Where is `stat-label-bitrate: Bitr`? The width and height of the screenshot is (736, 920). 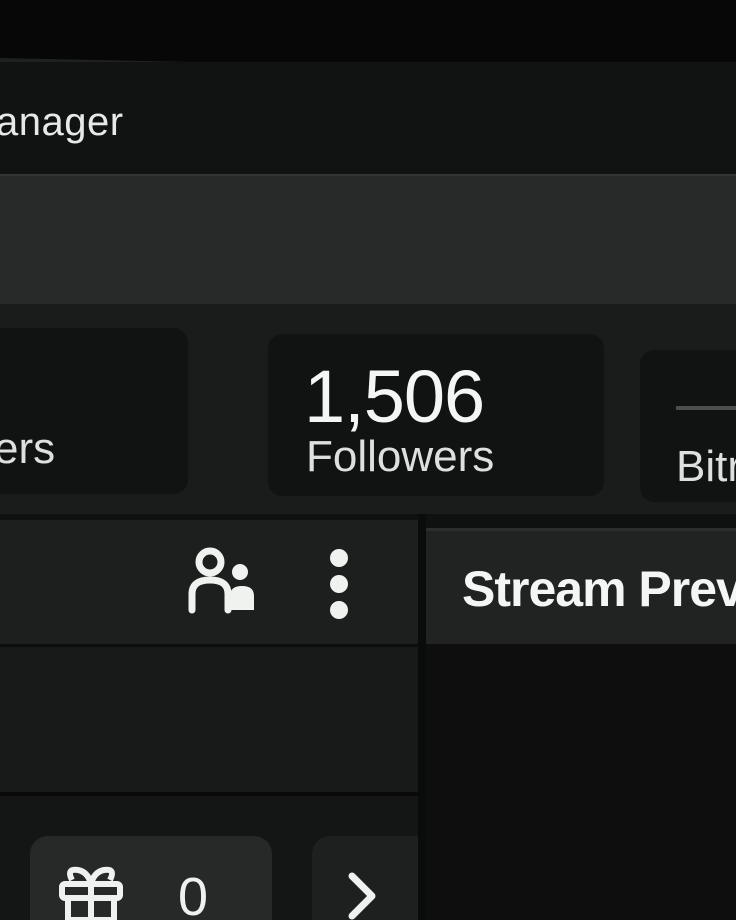 stat-label-bitrate: Bitr is located at coordinates (706, 466).